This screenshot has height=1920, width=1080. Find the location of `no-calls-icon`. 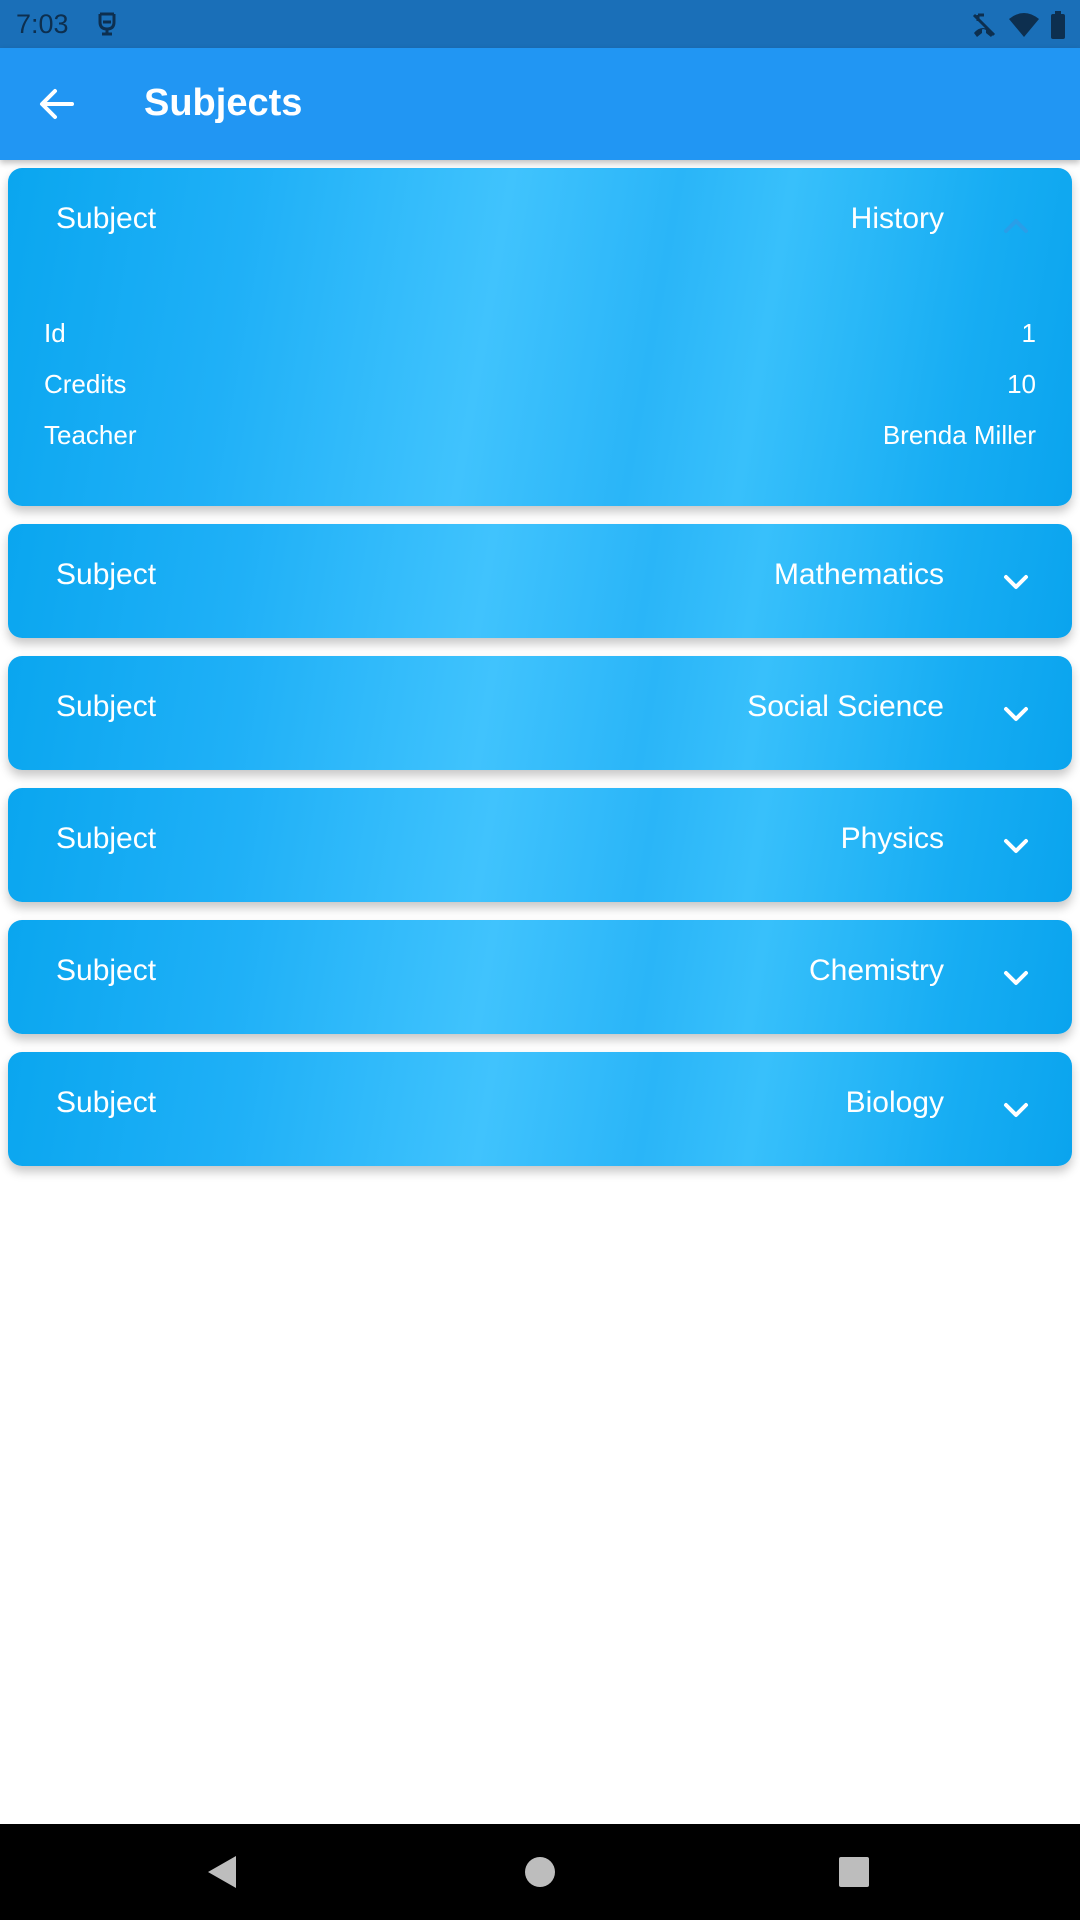

no-calls-icon is located at coordinates (984, 25).